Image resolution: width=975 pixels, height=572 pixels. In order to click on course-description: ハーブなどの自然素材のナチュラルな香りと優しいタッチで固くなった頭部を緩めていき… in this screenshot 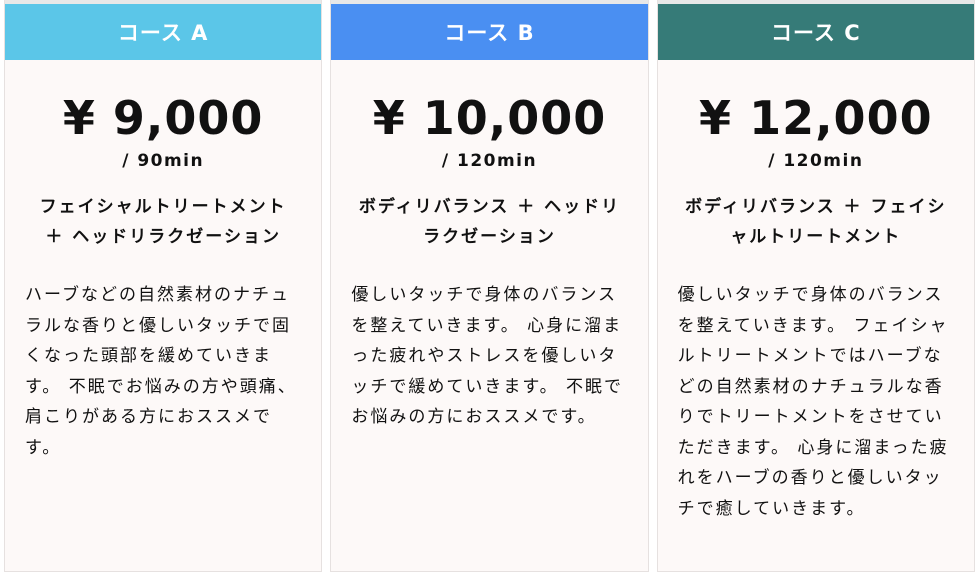, I will do `click(161, 371)`.